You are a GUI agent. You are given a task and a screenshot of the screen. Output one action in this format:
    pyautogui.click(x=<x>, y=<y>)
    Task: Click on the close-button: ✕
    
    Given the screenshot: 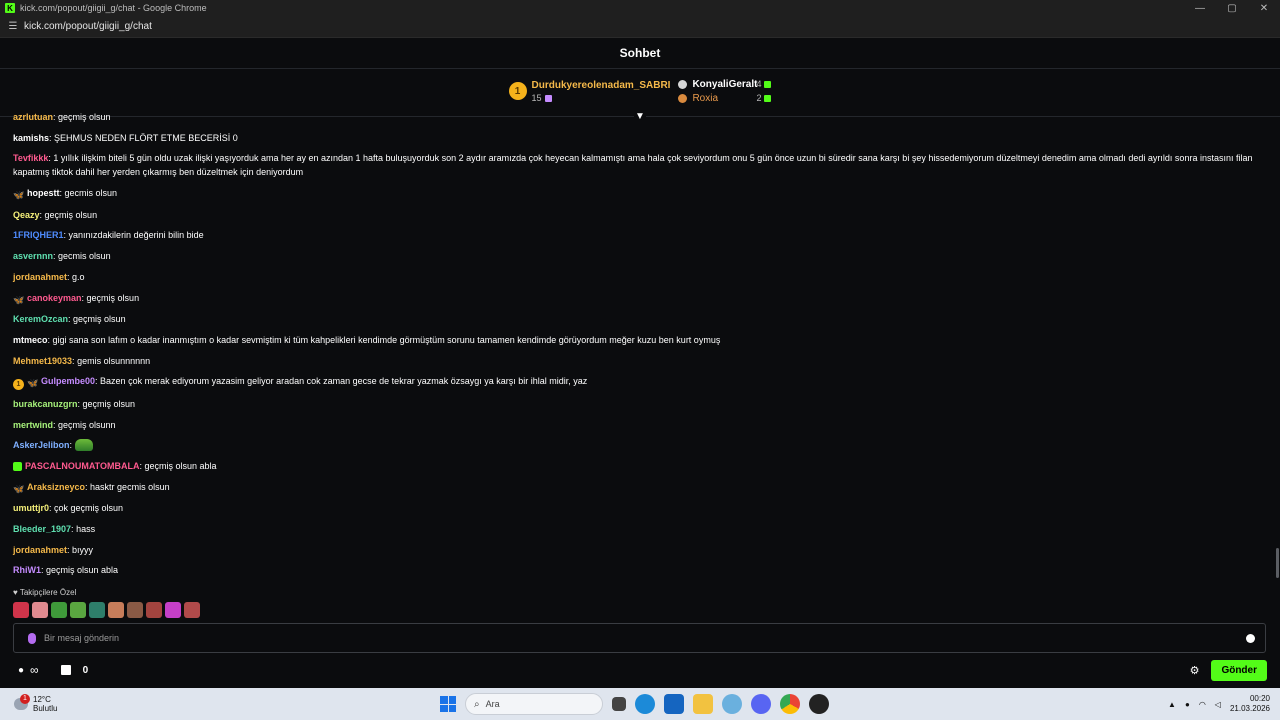 What is the action you would take?
    pyautogui.click(x=1264, y=8)
    